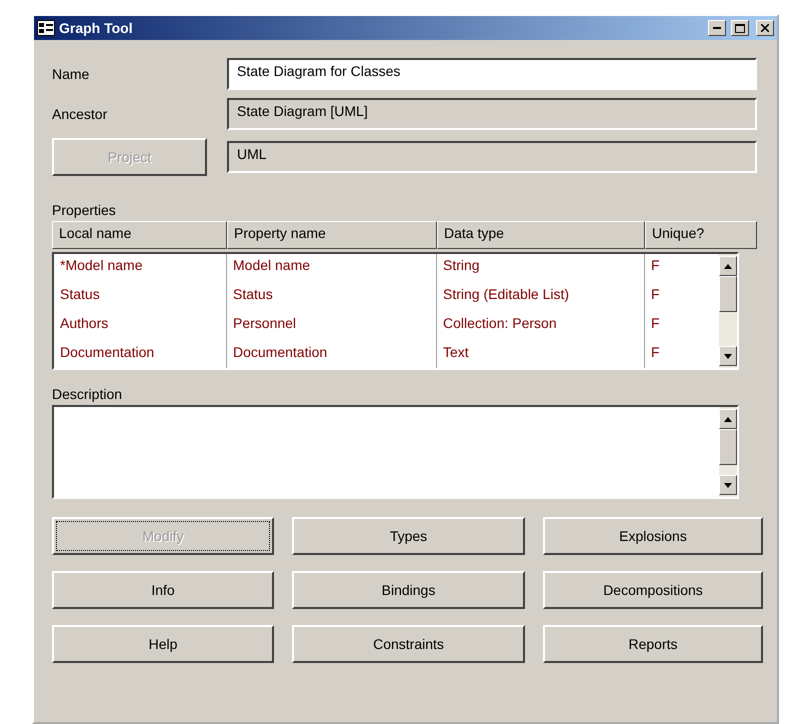 This screenshot has height=724, width=785. What do you see at coordinates (492, 74) in the screenshot?
I see `text-field: State Diagram for Classes` at bounding box center [492, 74].